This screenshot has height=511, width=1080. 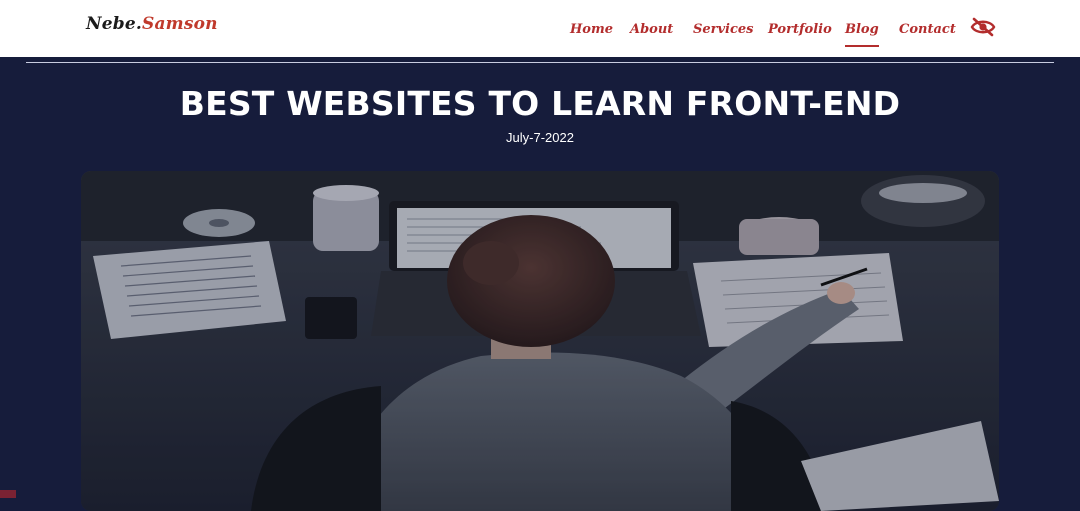 What do you see at coordinates (540, 103) in the screenshot?
I see `post-title: BEST WEBSITES TO LEARN FRONT-END` at bounding box center [540, 103].